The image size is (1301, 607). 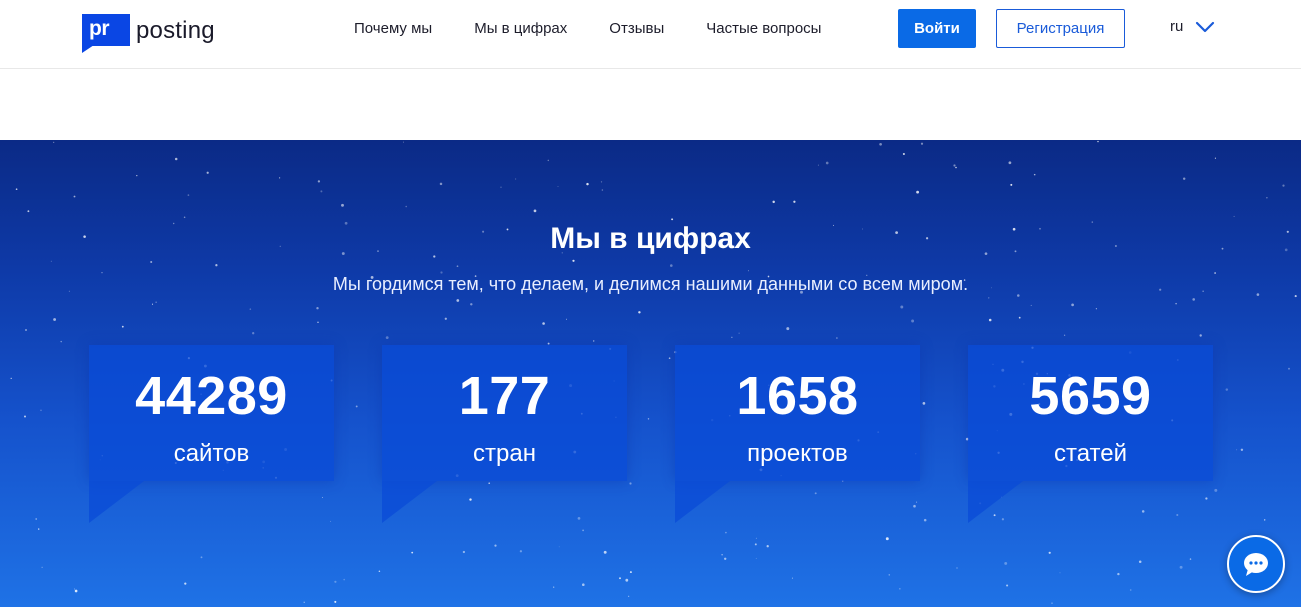 I want to click on login-button: Войти, so click(x=937, y=28).